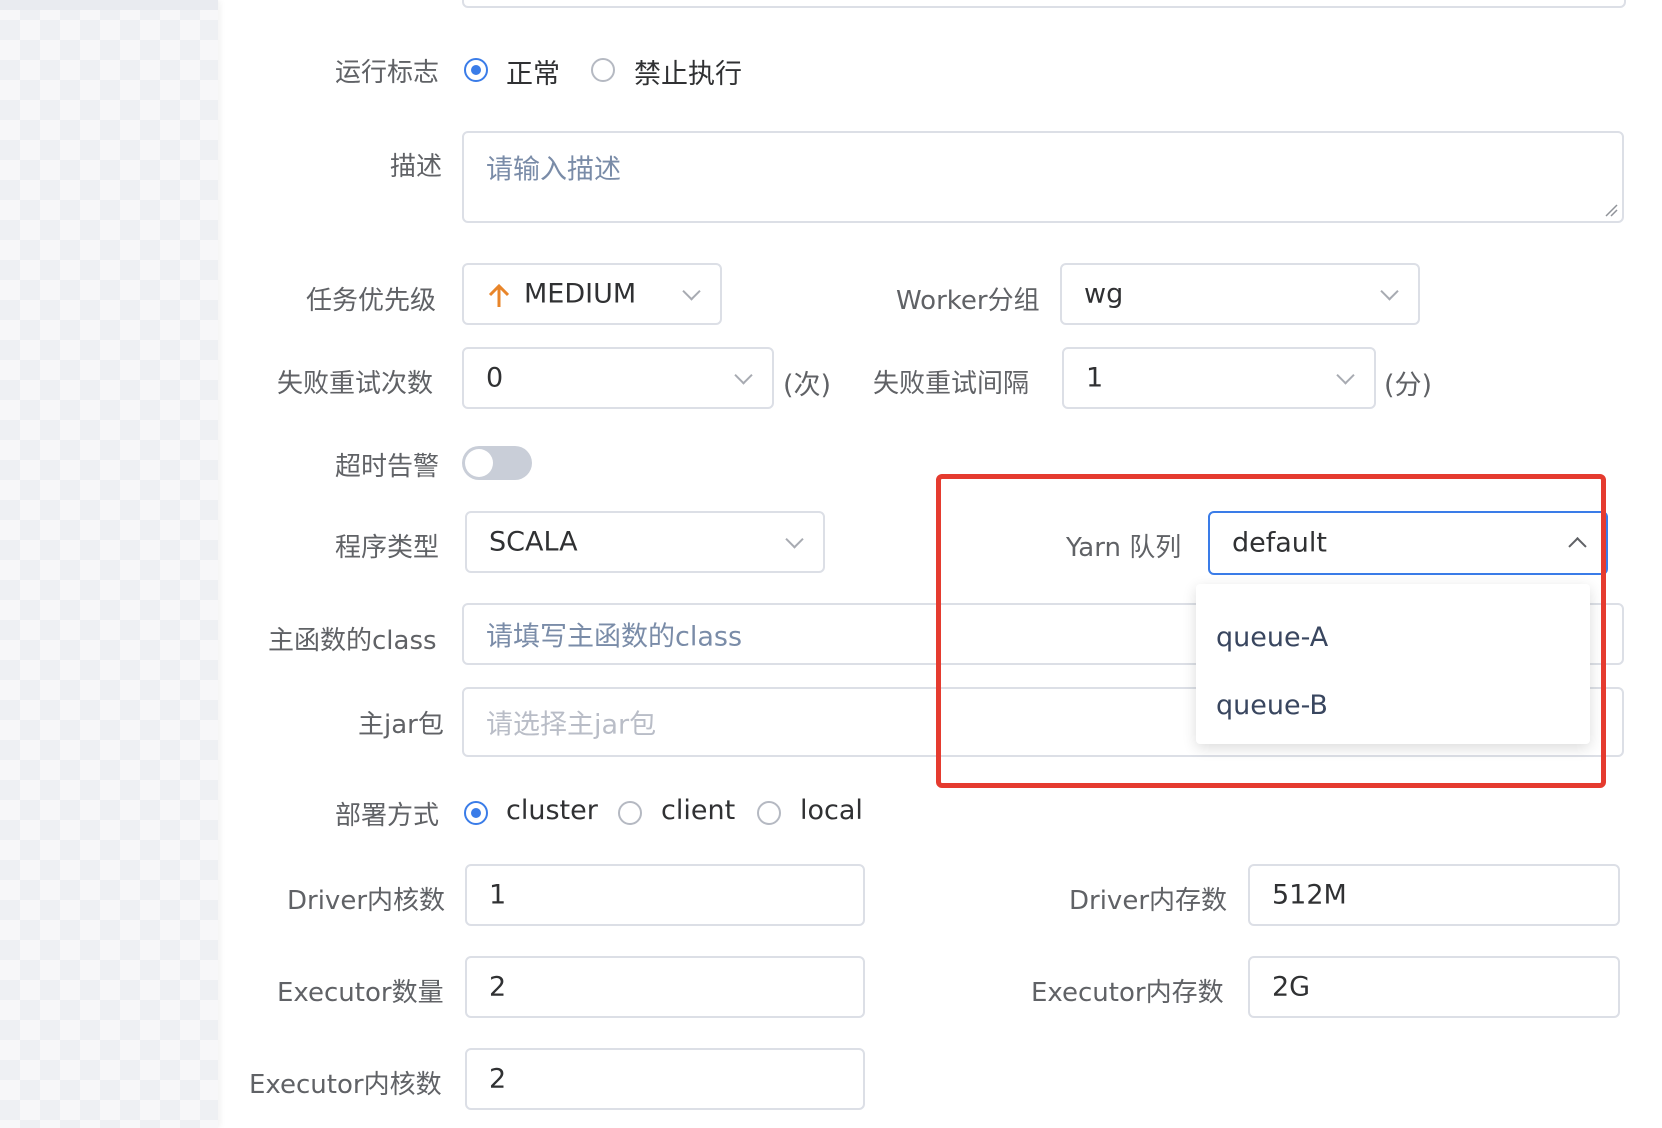  I want to click on run-flag-label: 运行标志, so click(387, 73).